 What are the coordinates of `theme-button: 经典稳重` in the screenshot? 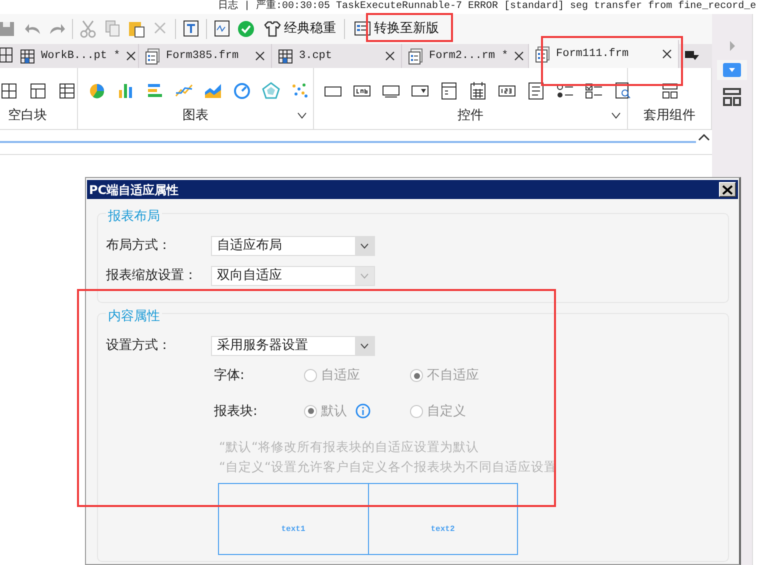 It's located at (299, 29).